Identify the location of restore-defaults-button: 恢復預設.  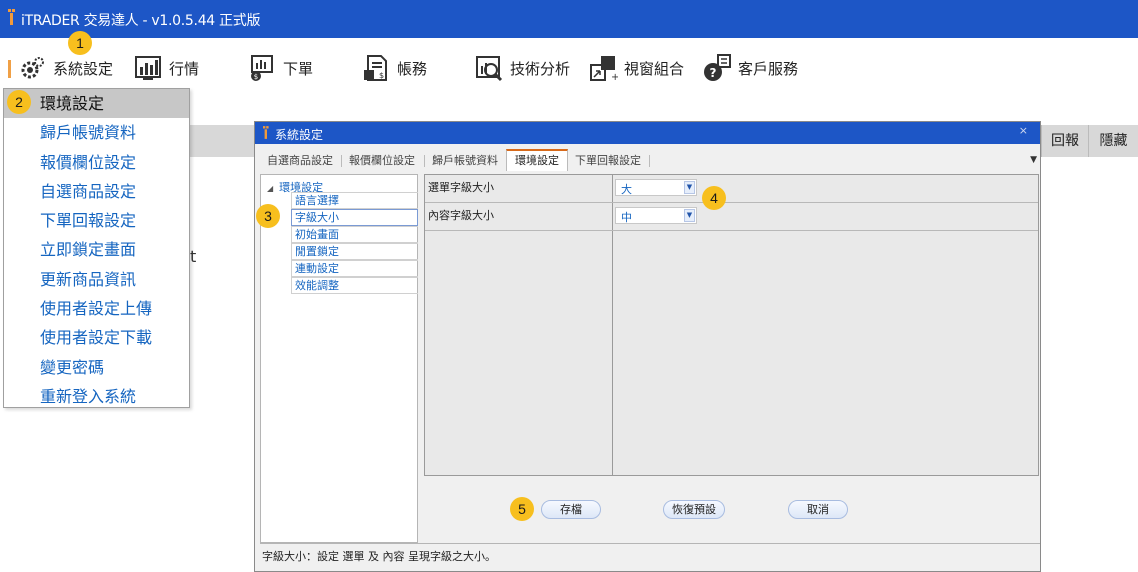
(694, 509).